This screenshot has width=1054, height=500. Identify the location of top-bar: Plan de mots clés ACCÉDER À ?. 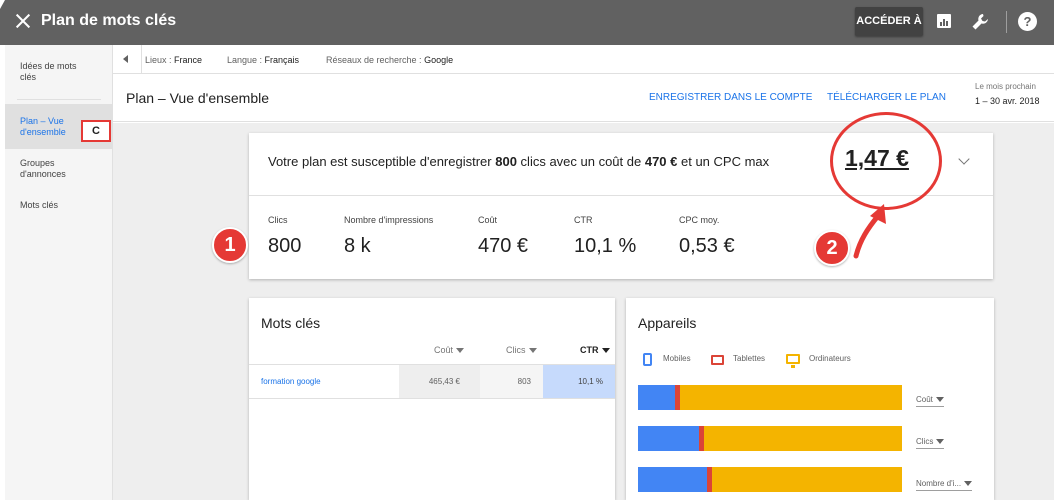
(527, 22).